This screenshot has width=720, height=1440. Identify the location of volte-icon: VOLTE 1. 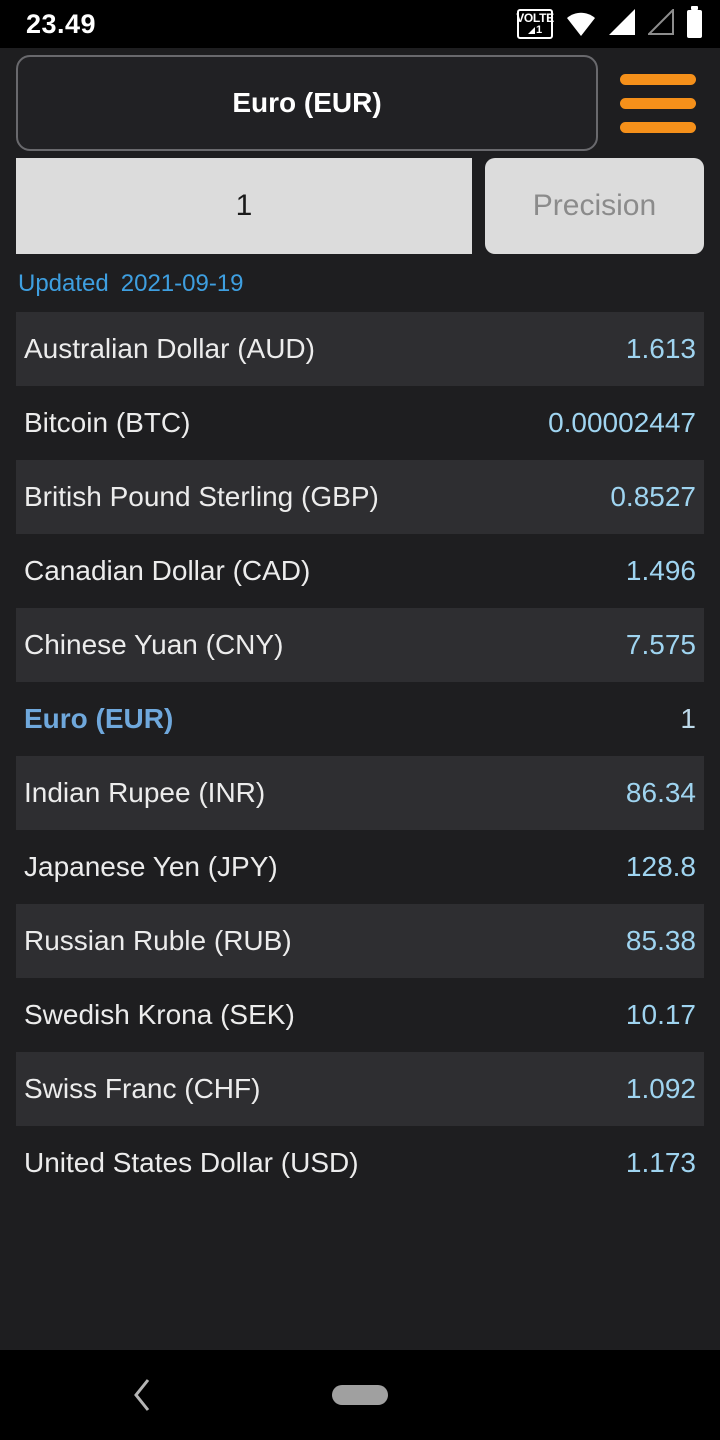
(535, 24).